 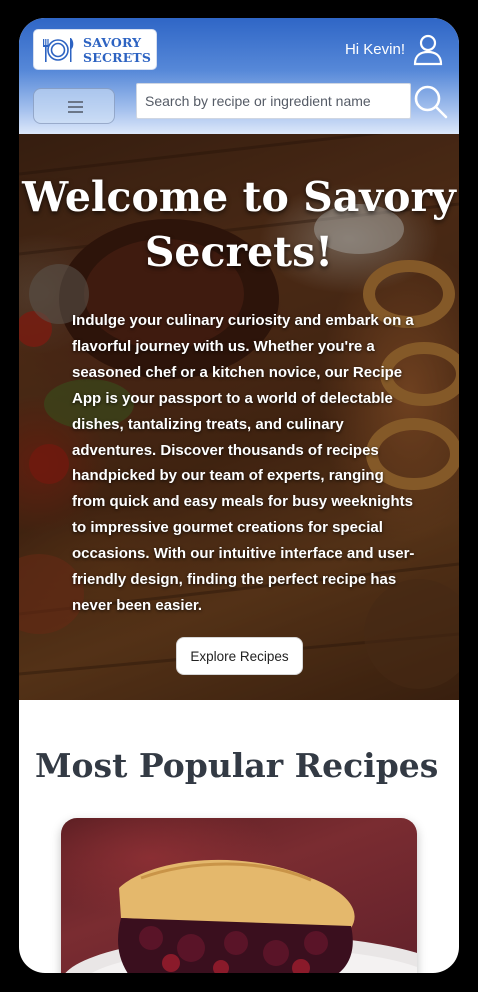 I want to click on logo-line-1: SAVORY, so click(x=112, y=42).